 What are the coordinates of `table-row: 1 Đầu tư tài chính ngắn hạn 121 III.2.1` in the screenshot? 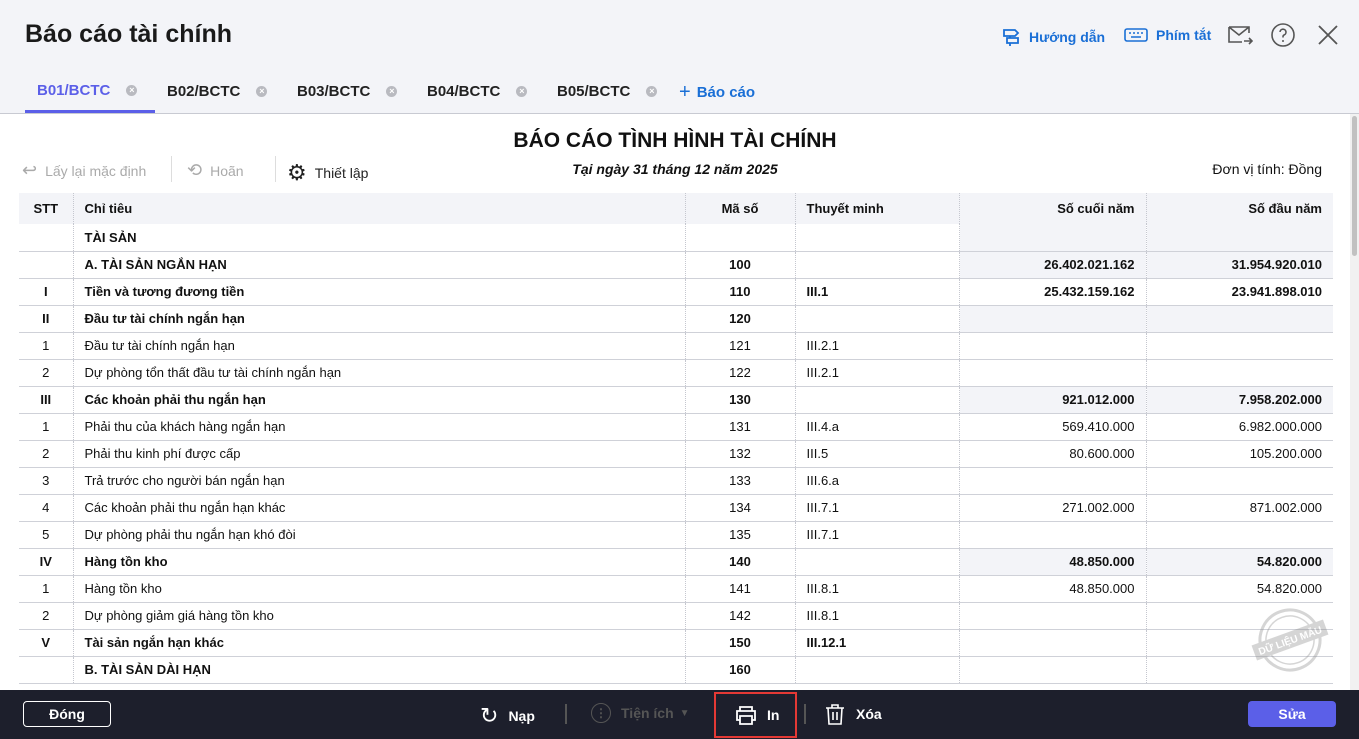 It's located at (676, 346).